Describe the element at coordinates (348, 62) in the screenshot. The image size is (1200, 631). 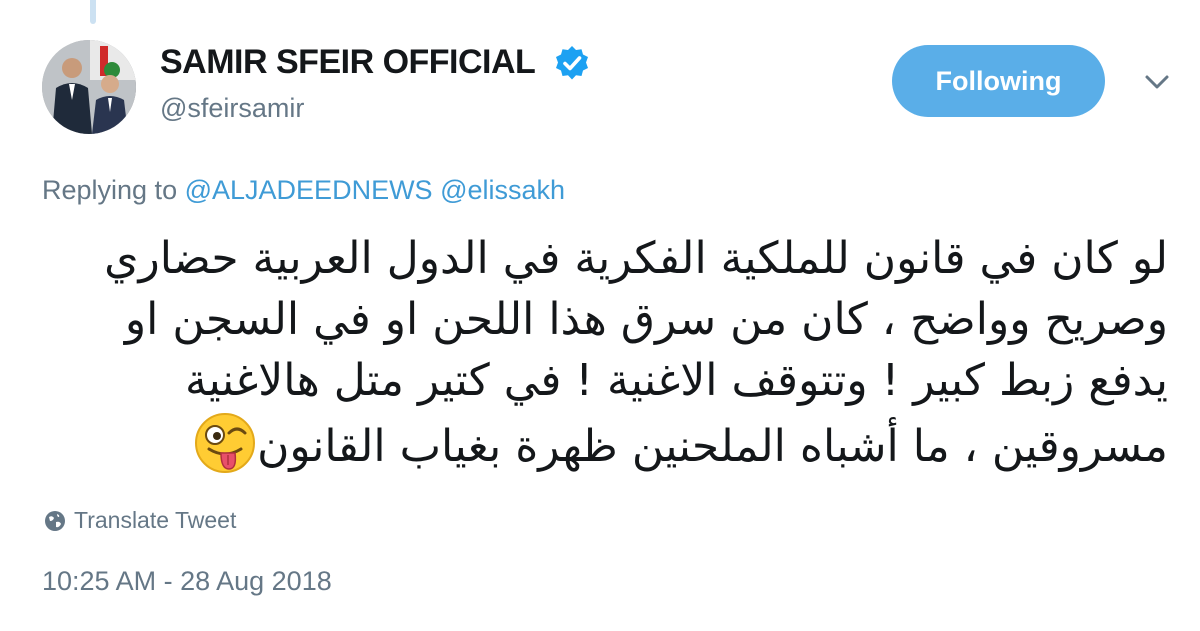
I see `display-name: SAMIR SFEIR OFFICIAL` at that location.